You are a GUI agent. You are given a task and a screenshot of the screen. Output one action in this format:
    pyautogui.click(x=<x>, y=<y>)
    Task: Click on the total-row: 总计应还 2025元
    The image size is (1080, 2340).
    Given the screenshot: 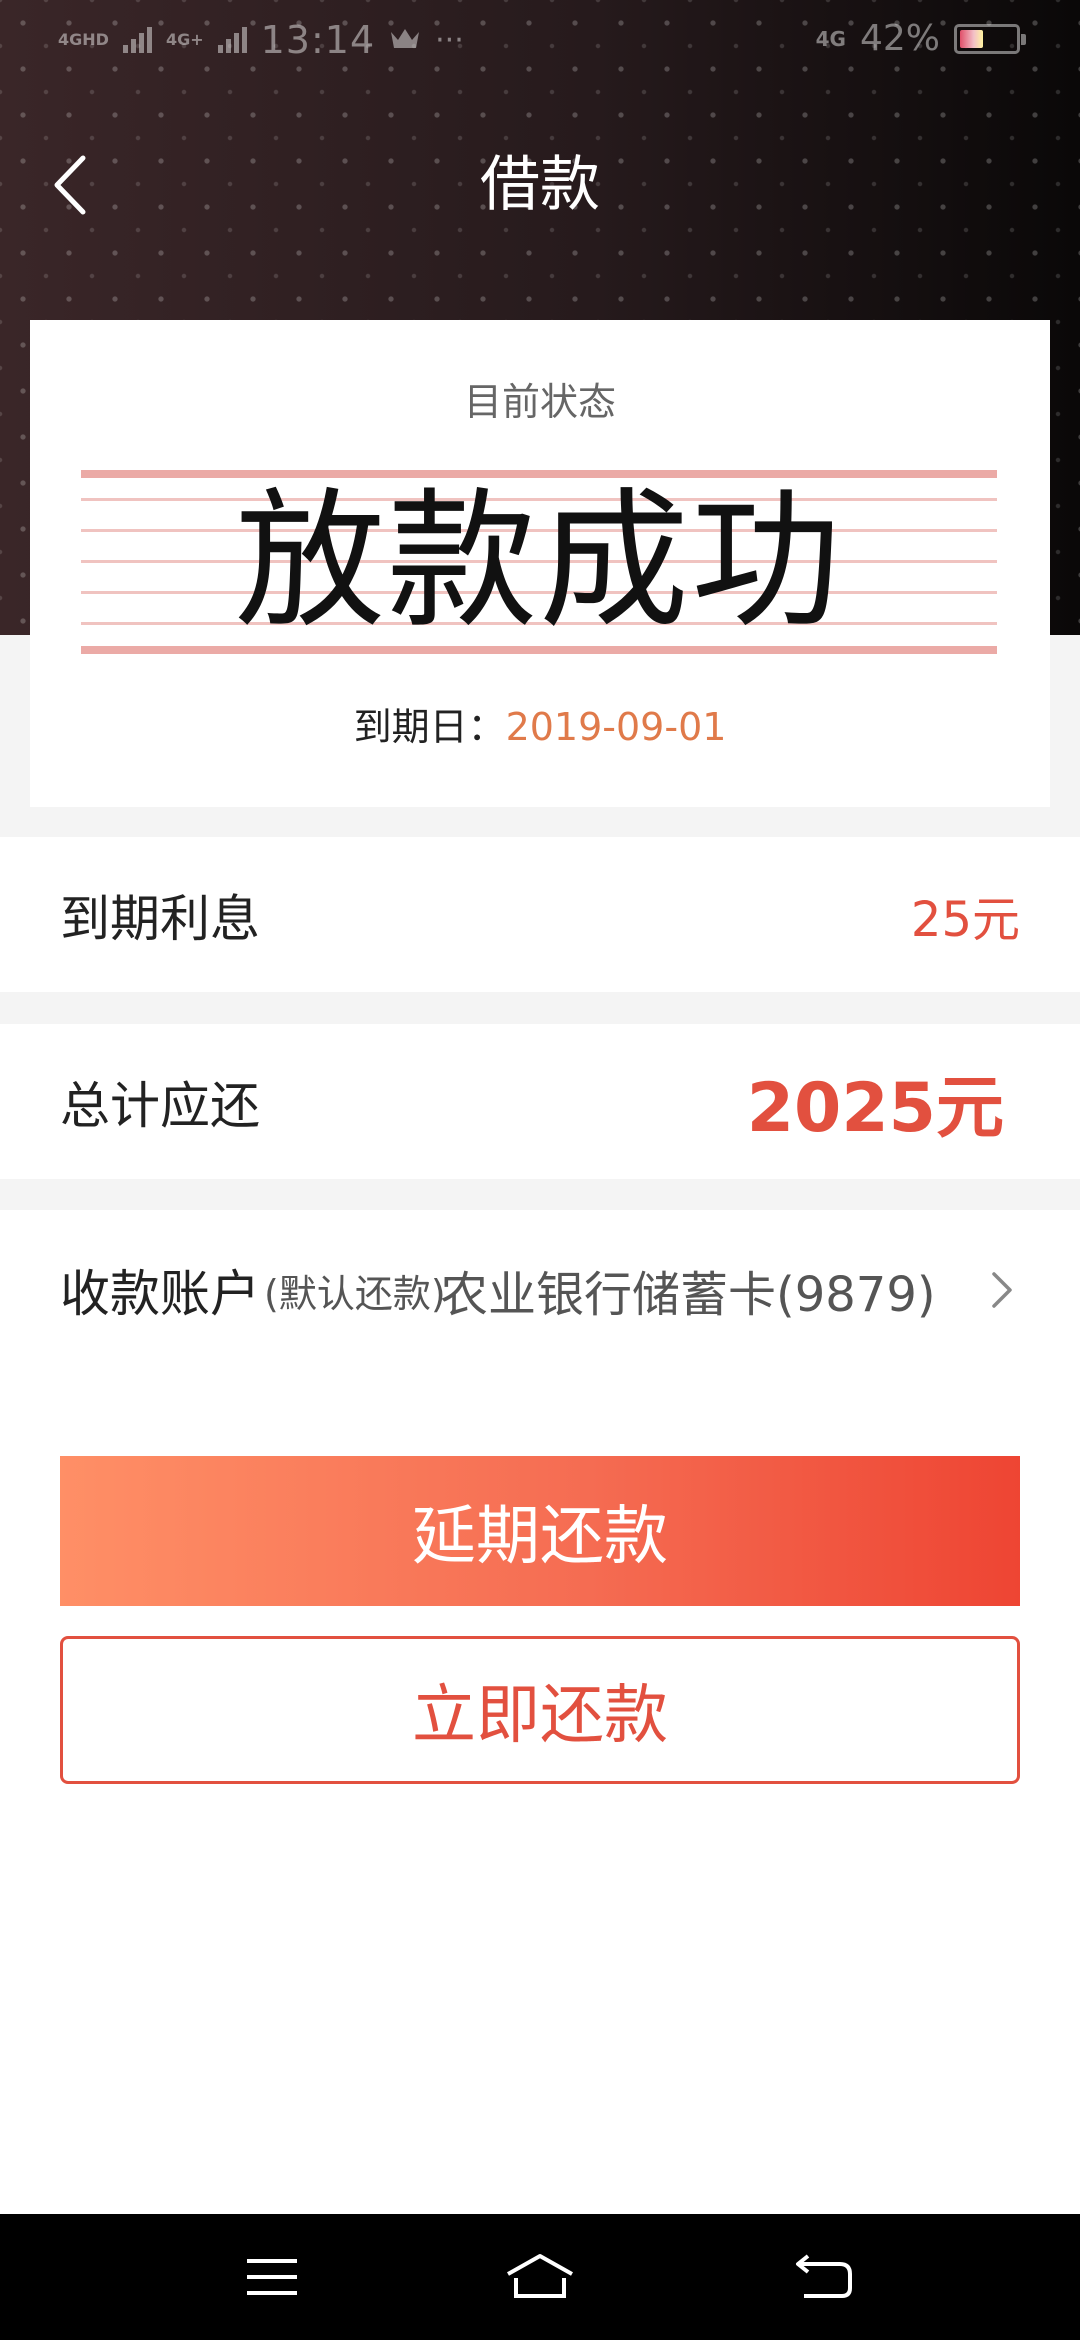 What is the action you would take?
    pyautogui.click(x=540, y=1101)
    